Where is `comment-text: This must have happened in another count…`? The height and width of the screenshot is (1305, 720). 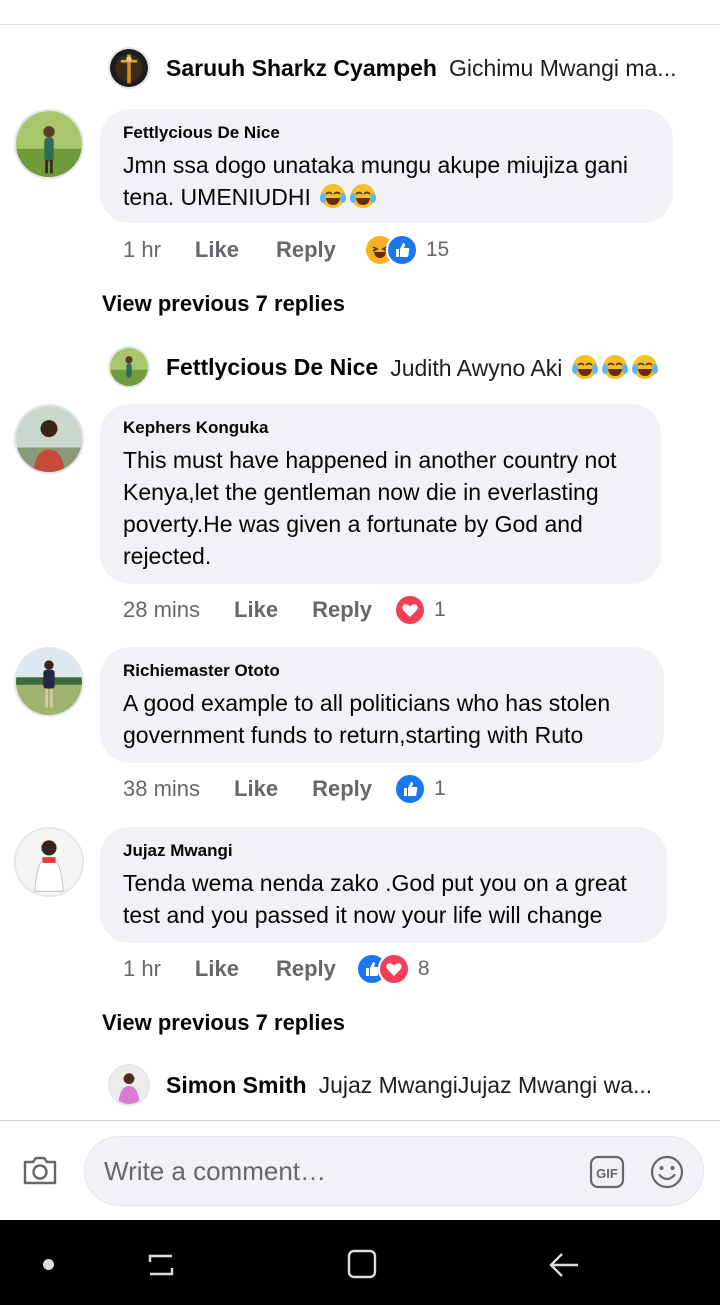 comment-text: This must have happened in another count… is located at coordinates (370, 508).